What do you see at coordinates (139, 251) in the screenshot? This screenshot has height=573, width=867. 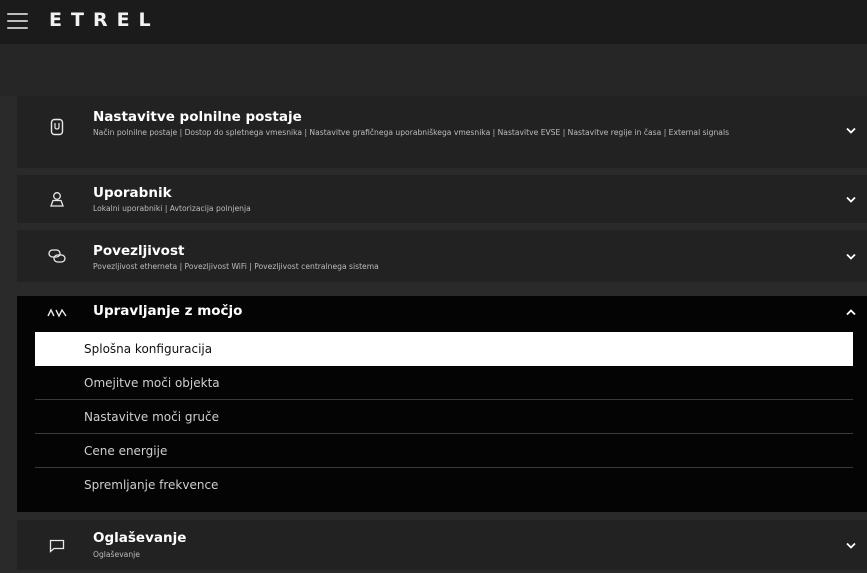 I see `section-title: Povezljivost` at bounding box center [139, 251].